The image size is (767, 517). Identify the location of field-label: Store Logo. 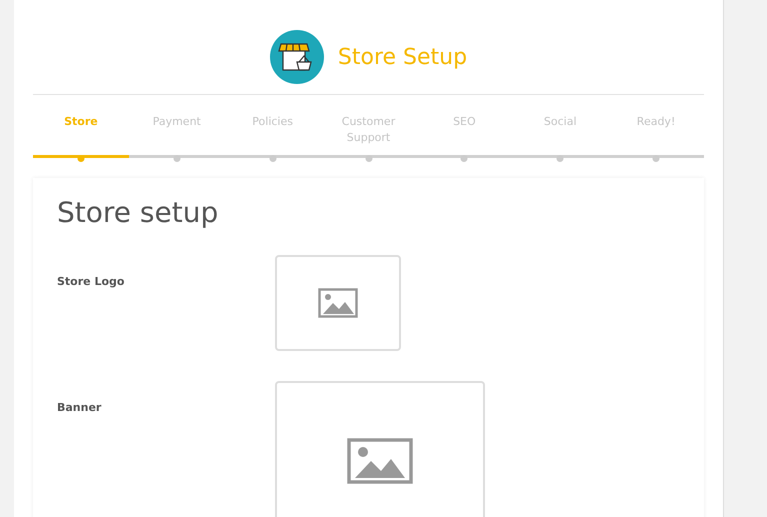
(91, 282).